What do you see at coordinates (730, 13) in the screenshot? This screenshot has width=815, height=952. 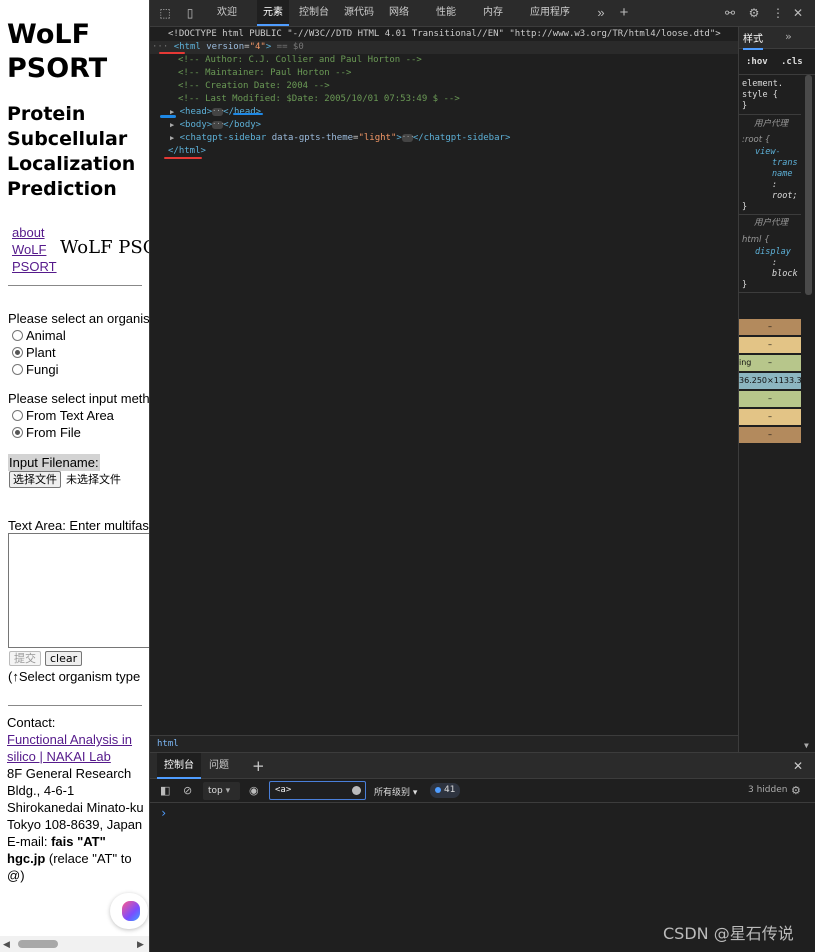 I see `connection-icon: ⚯` at bounding box center [730, 13].